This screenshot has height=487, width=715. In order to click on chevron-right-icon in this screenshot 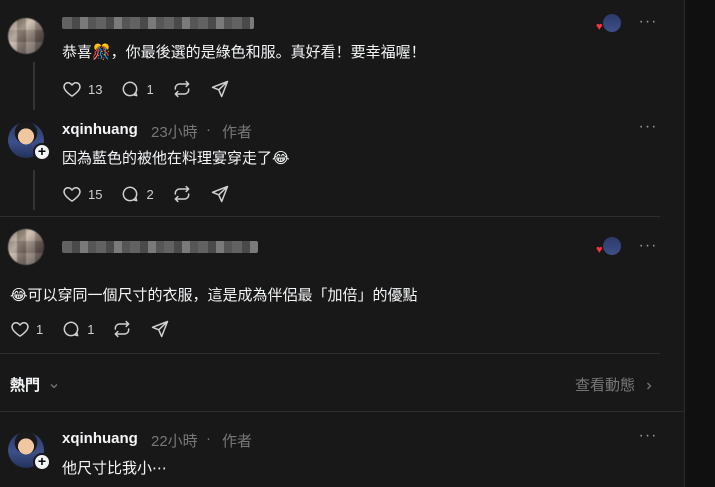, I will do `click(649, 386)`.